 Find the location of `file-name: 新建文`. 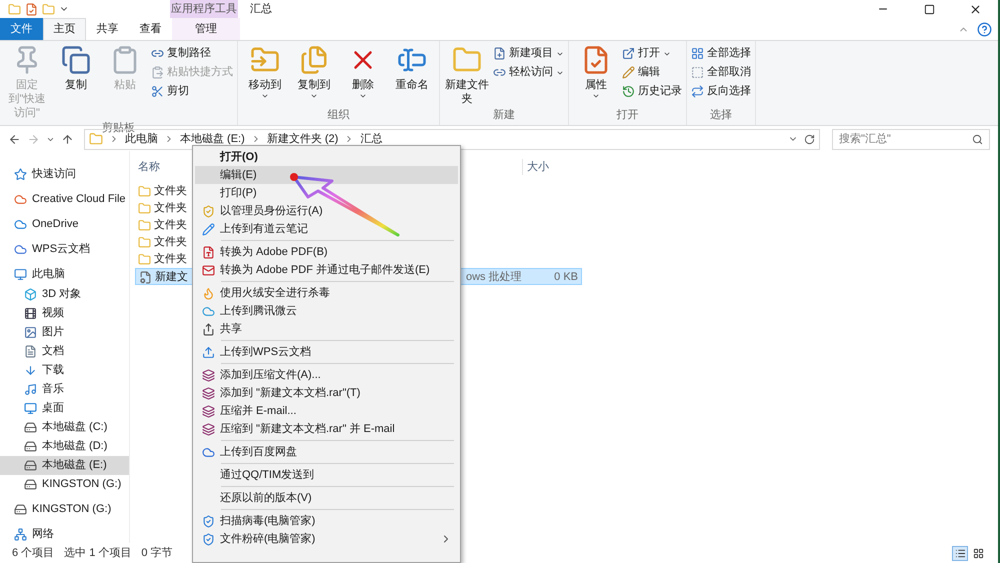

file-name: 新建文 is located at coordinates (171, 277).